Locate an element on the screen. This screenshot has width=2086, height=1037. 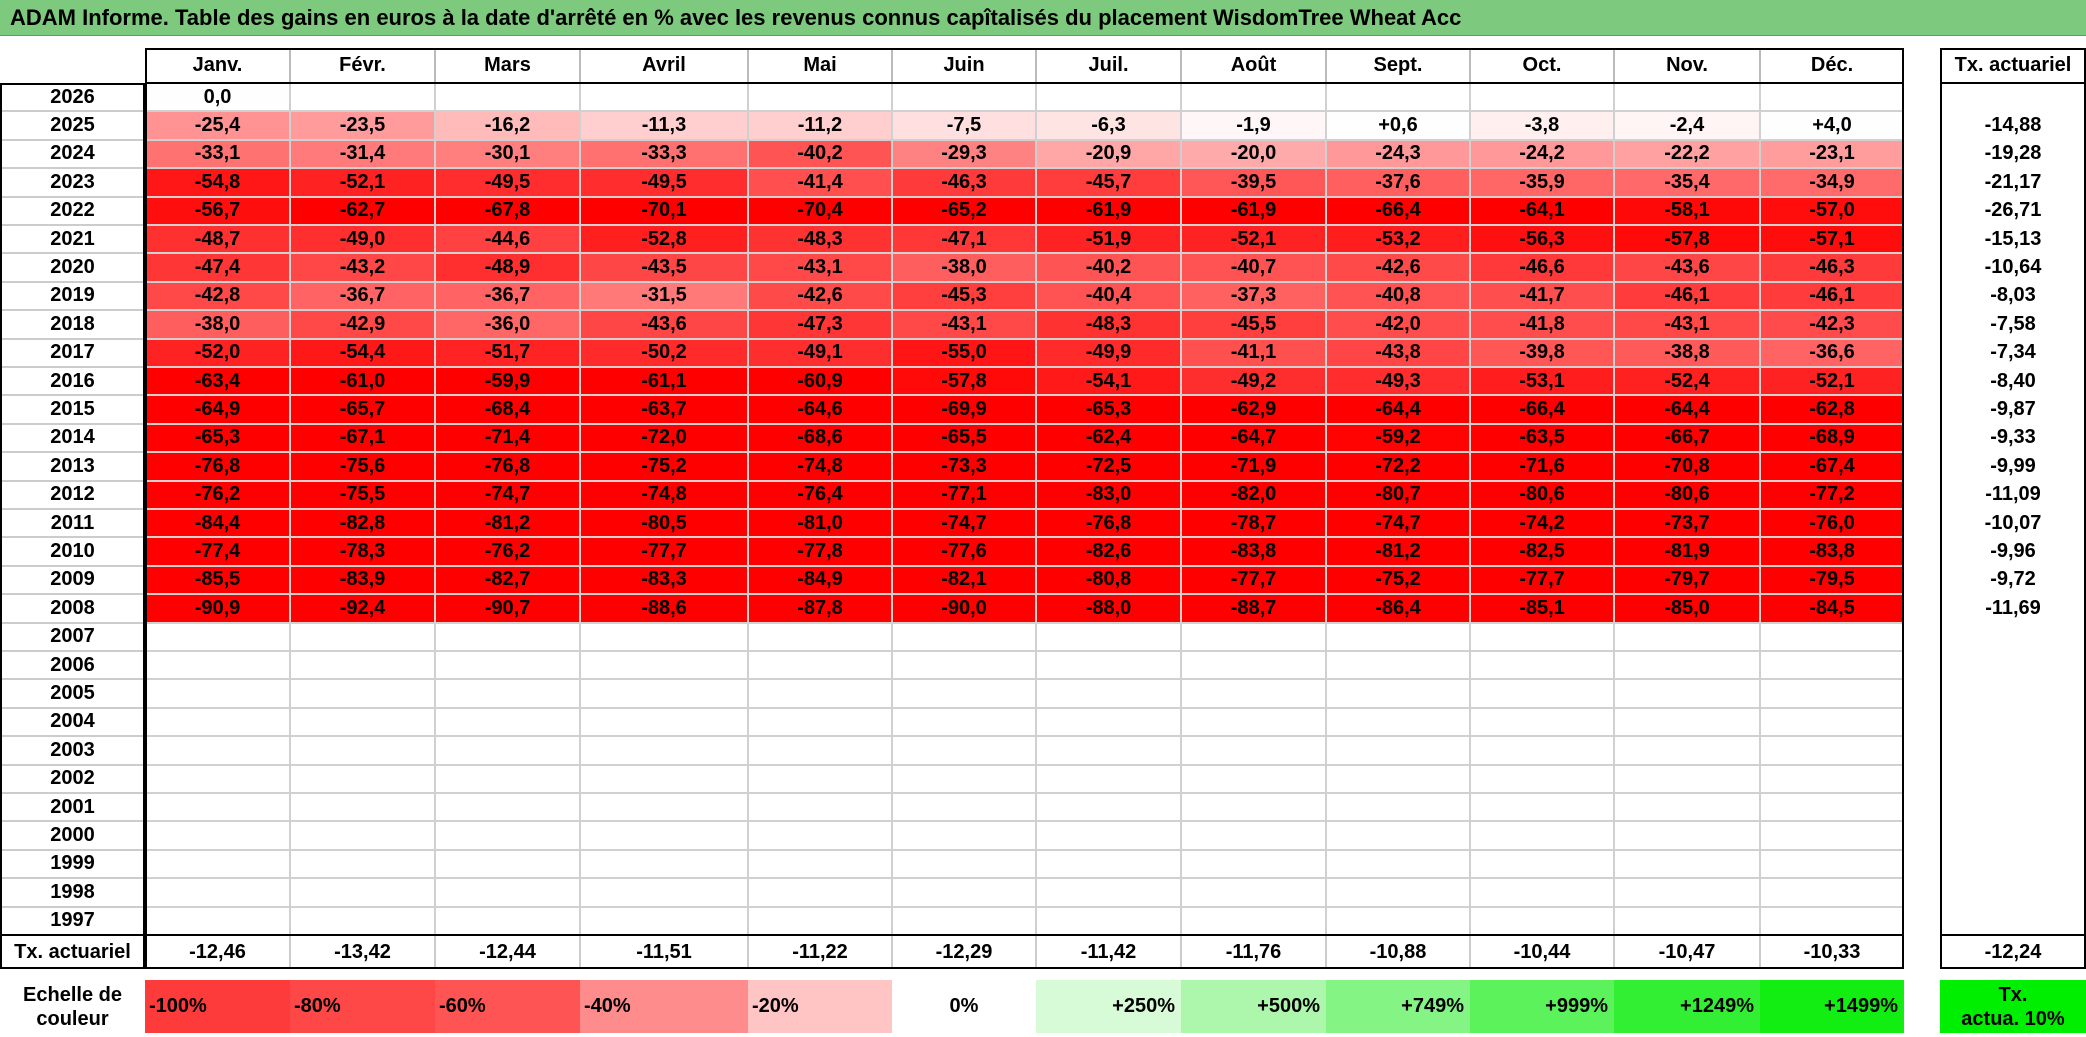
heatmap-cell-2013-4: -75,2 is located at coordinates (664, 466).